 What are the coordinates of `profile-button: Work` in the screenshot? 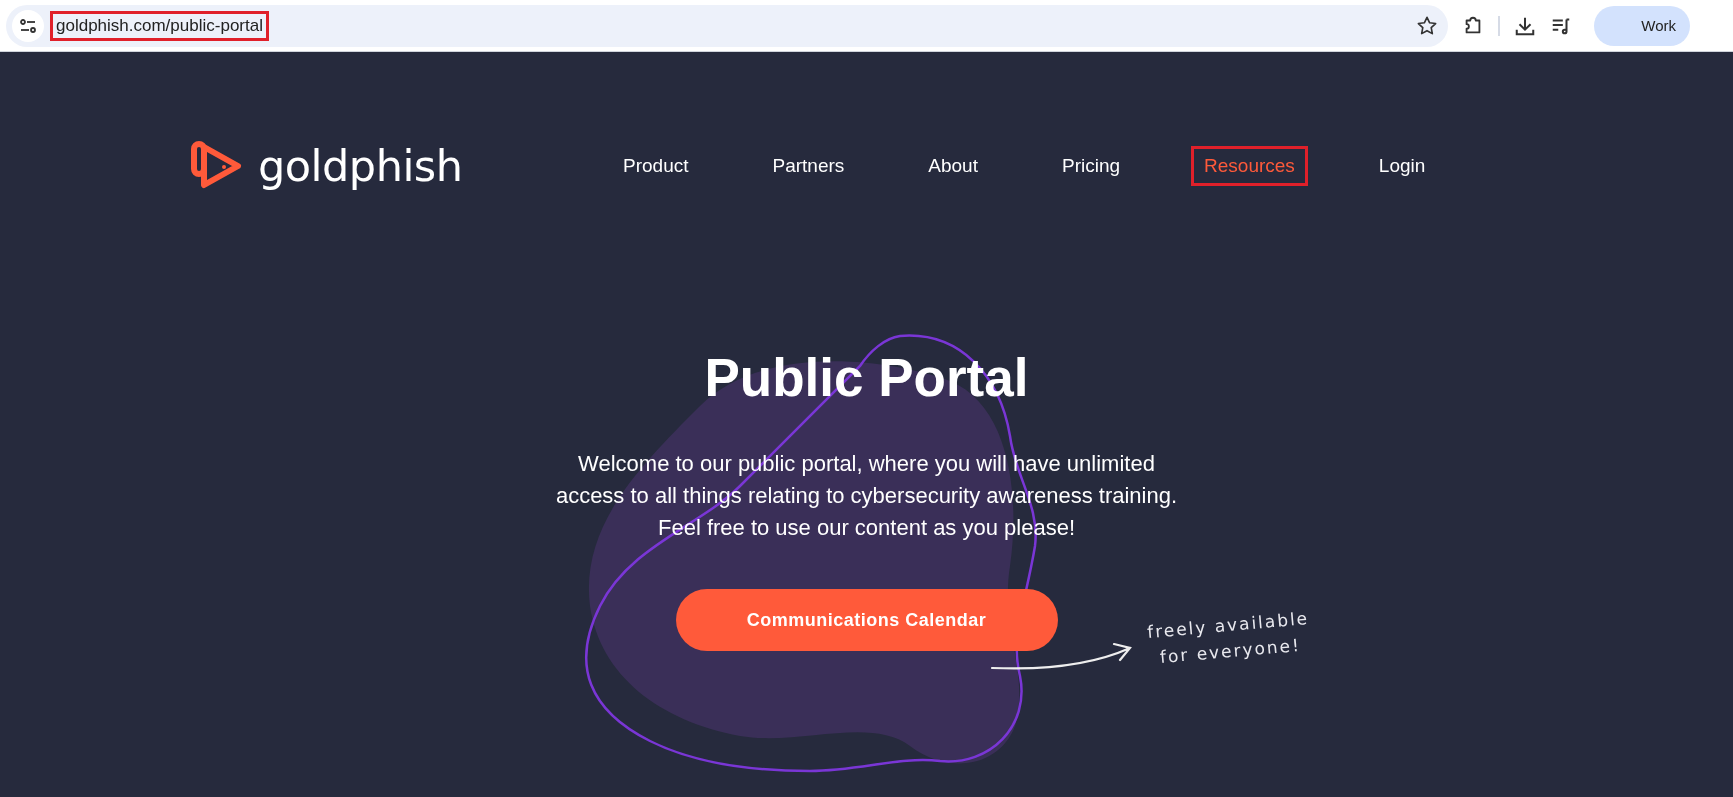 It's located at (1642, 25).